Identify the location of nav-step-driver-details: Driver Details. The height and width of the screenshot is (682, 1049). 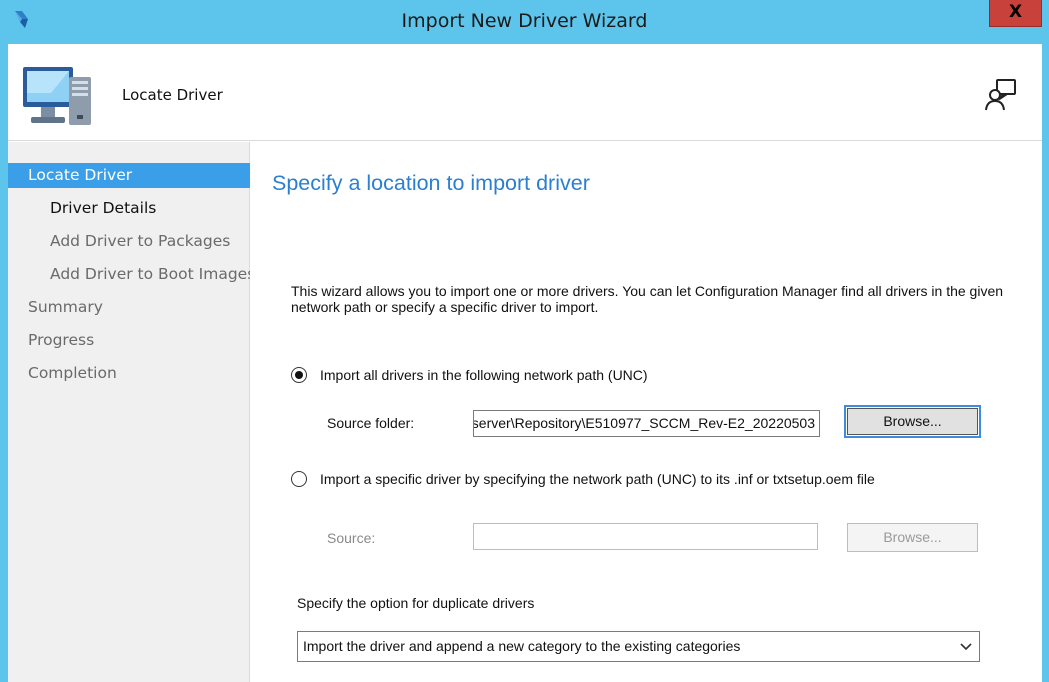
(129, 208).